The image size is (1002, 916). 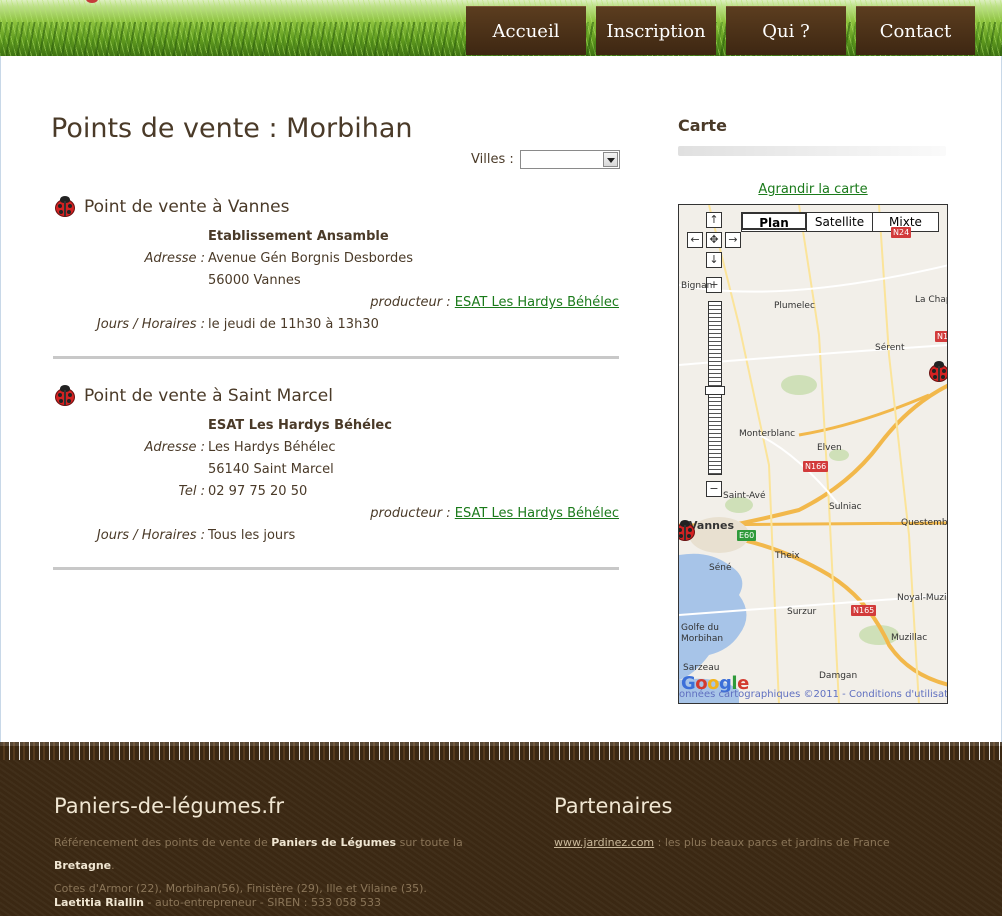 What do you see at coordinates (429, 842) in the screenshot?
I see `footer-desc-text: sur toute la` at bounding box center [429, 842].